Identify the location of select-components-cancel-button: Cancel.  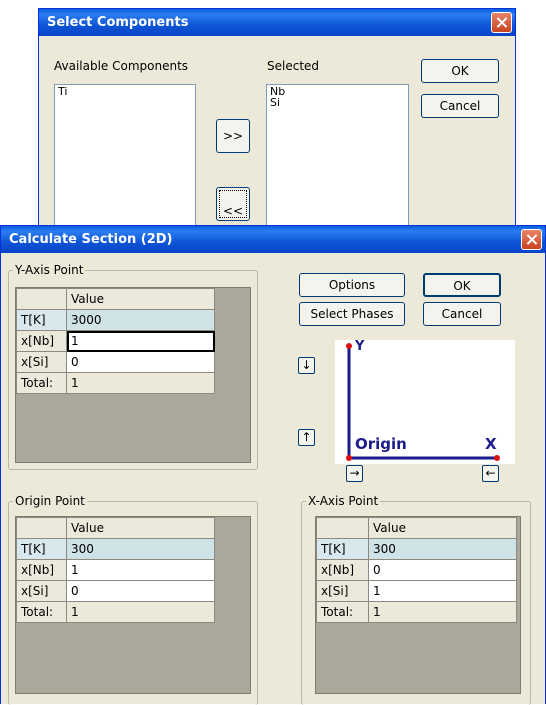
(460, 106).